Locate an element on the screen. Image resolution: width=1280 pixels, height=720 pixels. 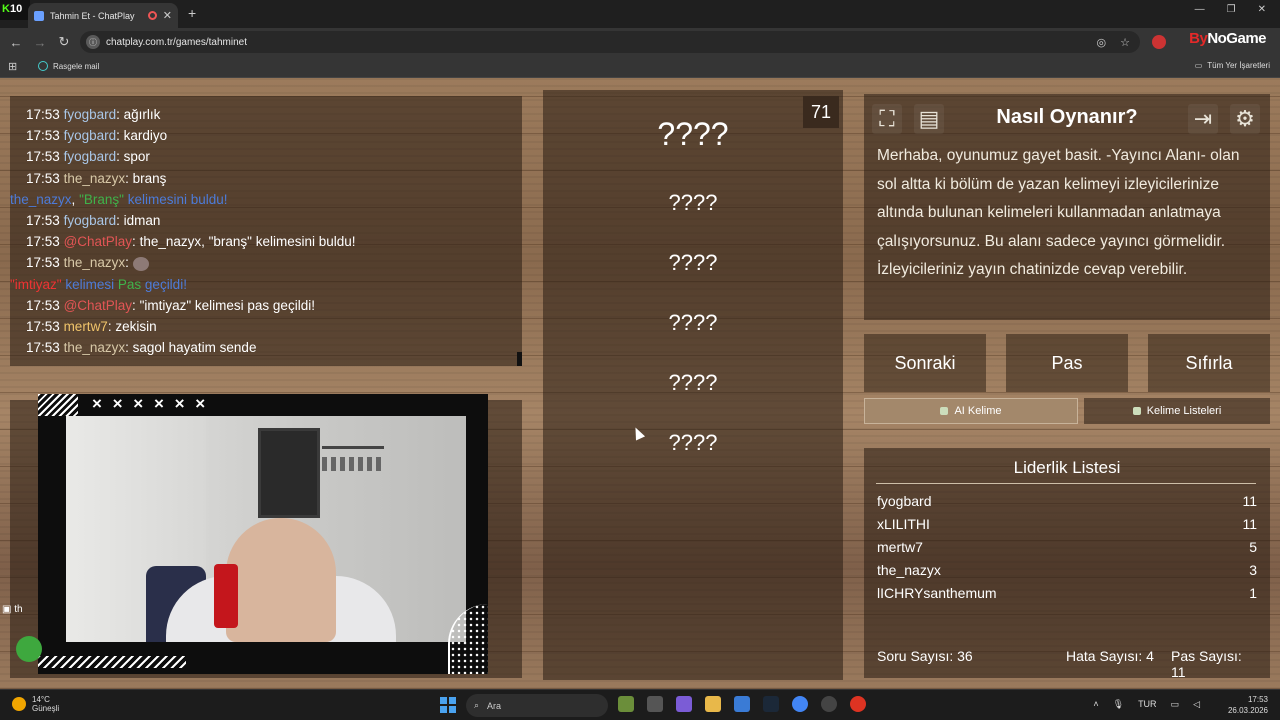
reload-icon: ↻ is located at coordinates (64, 42).